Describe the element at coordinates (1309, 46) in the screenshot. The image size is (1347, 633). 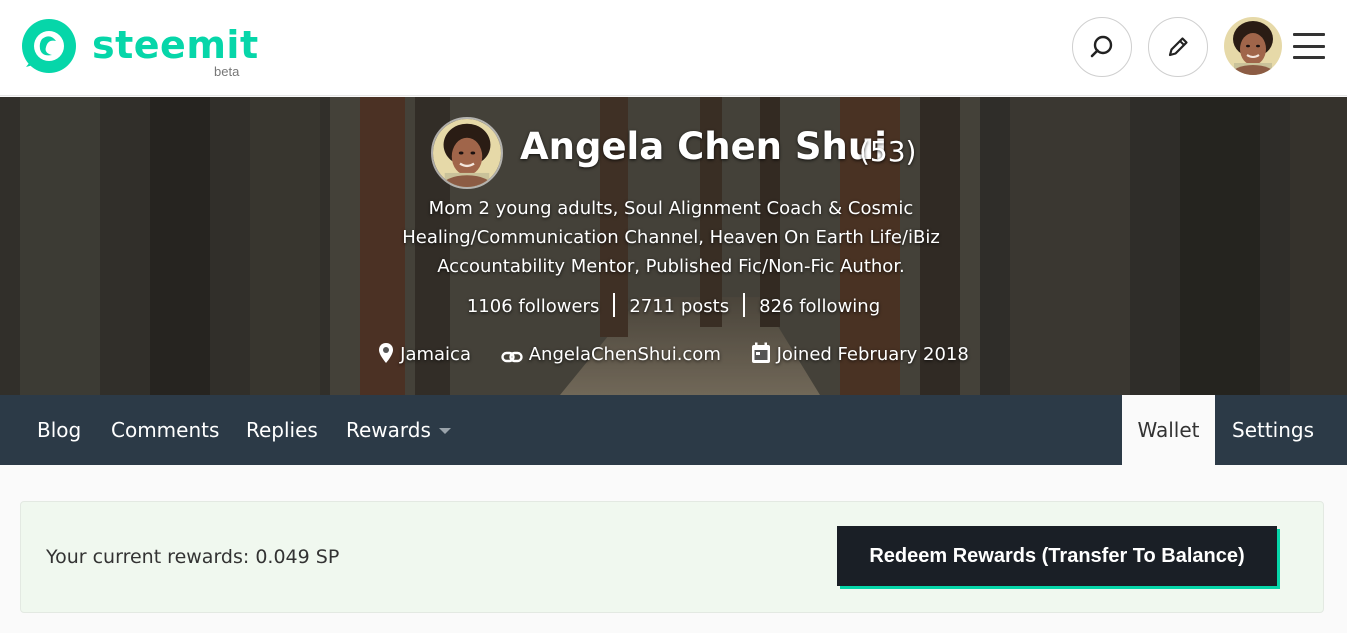
I see `hamburger-icon` at that location.